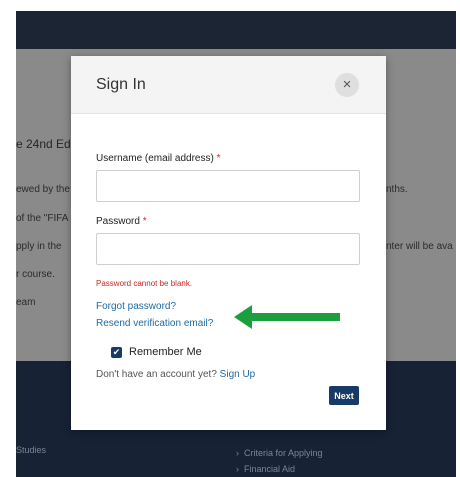  I want to click on username-input, so click(228, 186).